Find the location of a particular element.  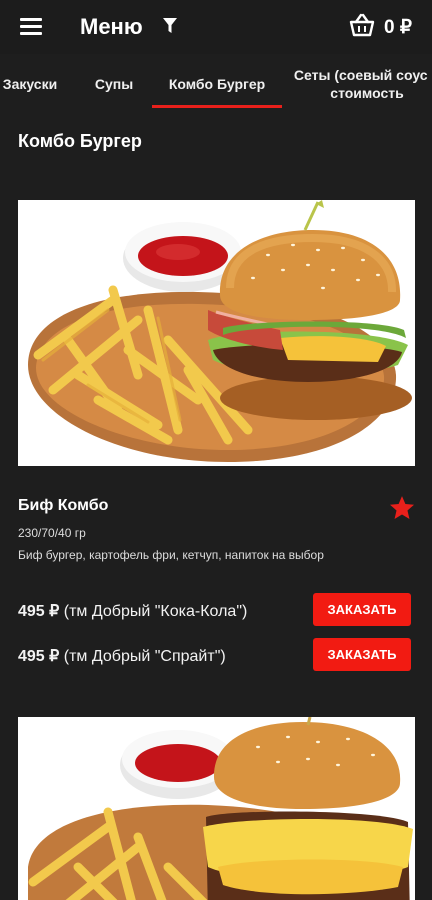

tab-label: Закуски is located at coordinates (30, 84).